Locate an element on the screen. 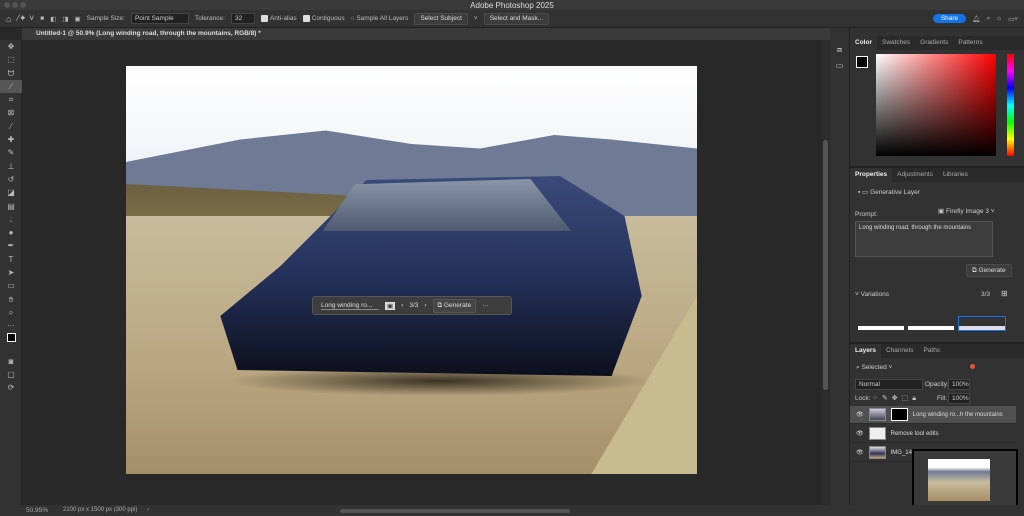  search-icon: ⌕ is located at coordinates (988, 19).